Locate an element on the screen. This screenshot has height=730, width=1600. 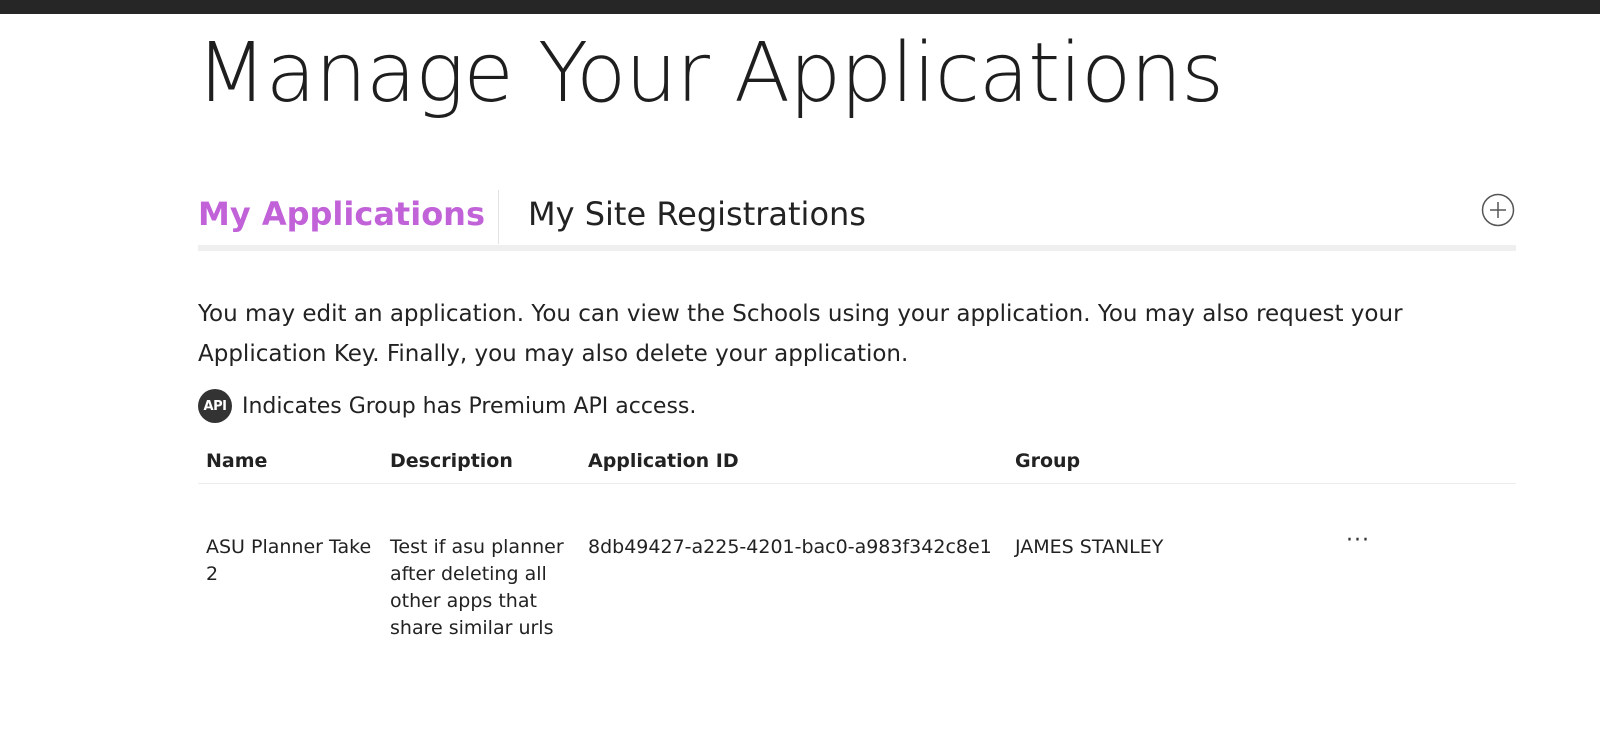
top-bar is located at coordinates (800, 7).